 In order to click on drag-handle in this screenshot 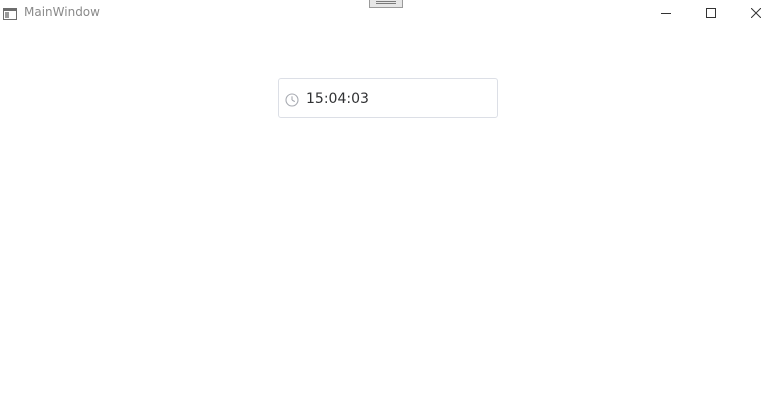, I will do `click(386, 4)`.